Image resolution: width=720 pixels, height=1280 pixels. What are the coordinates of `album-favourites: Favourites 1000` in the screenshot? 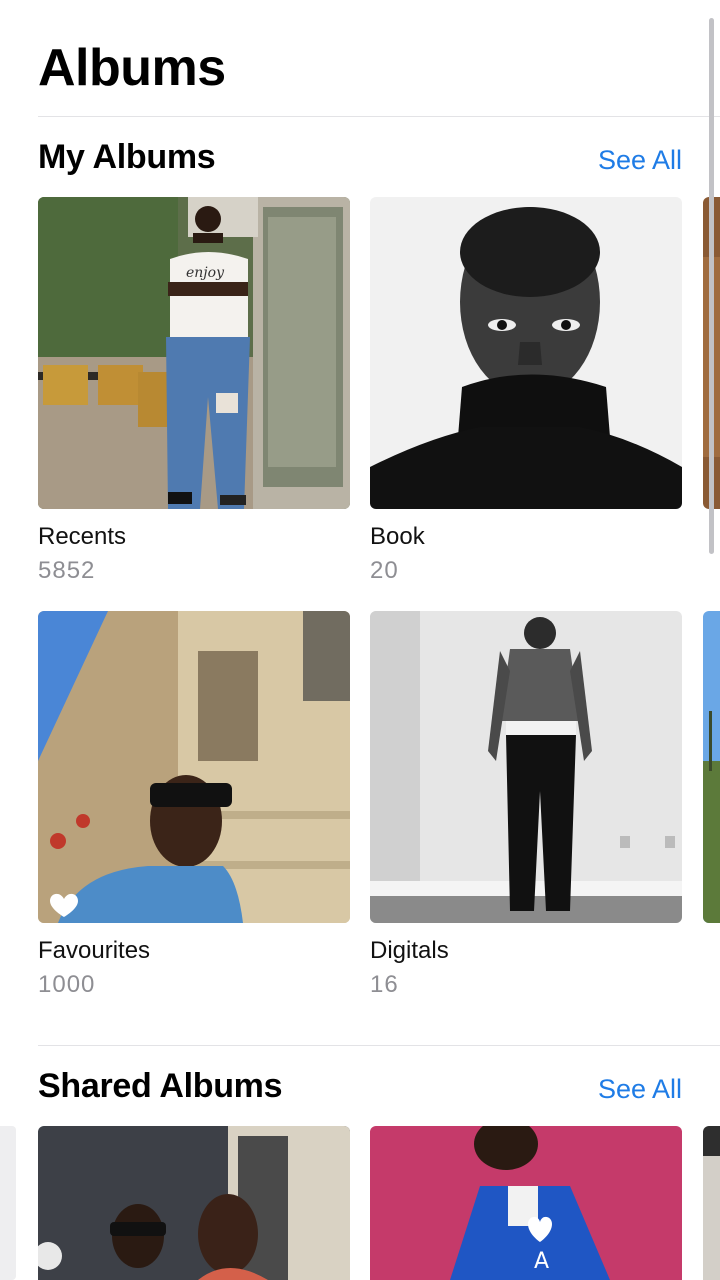 It's located at (194, 804).